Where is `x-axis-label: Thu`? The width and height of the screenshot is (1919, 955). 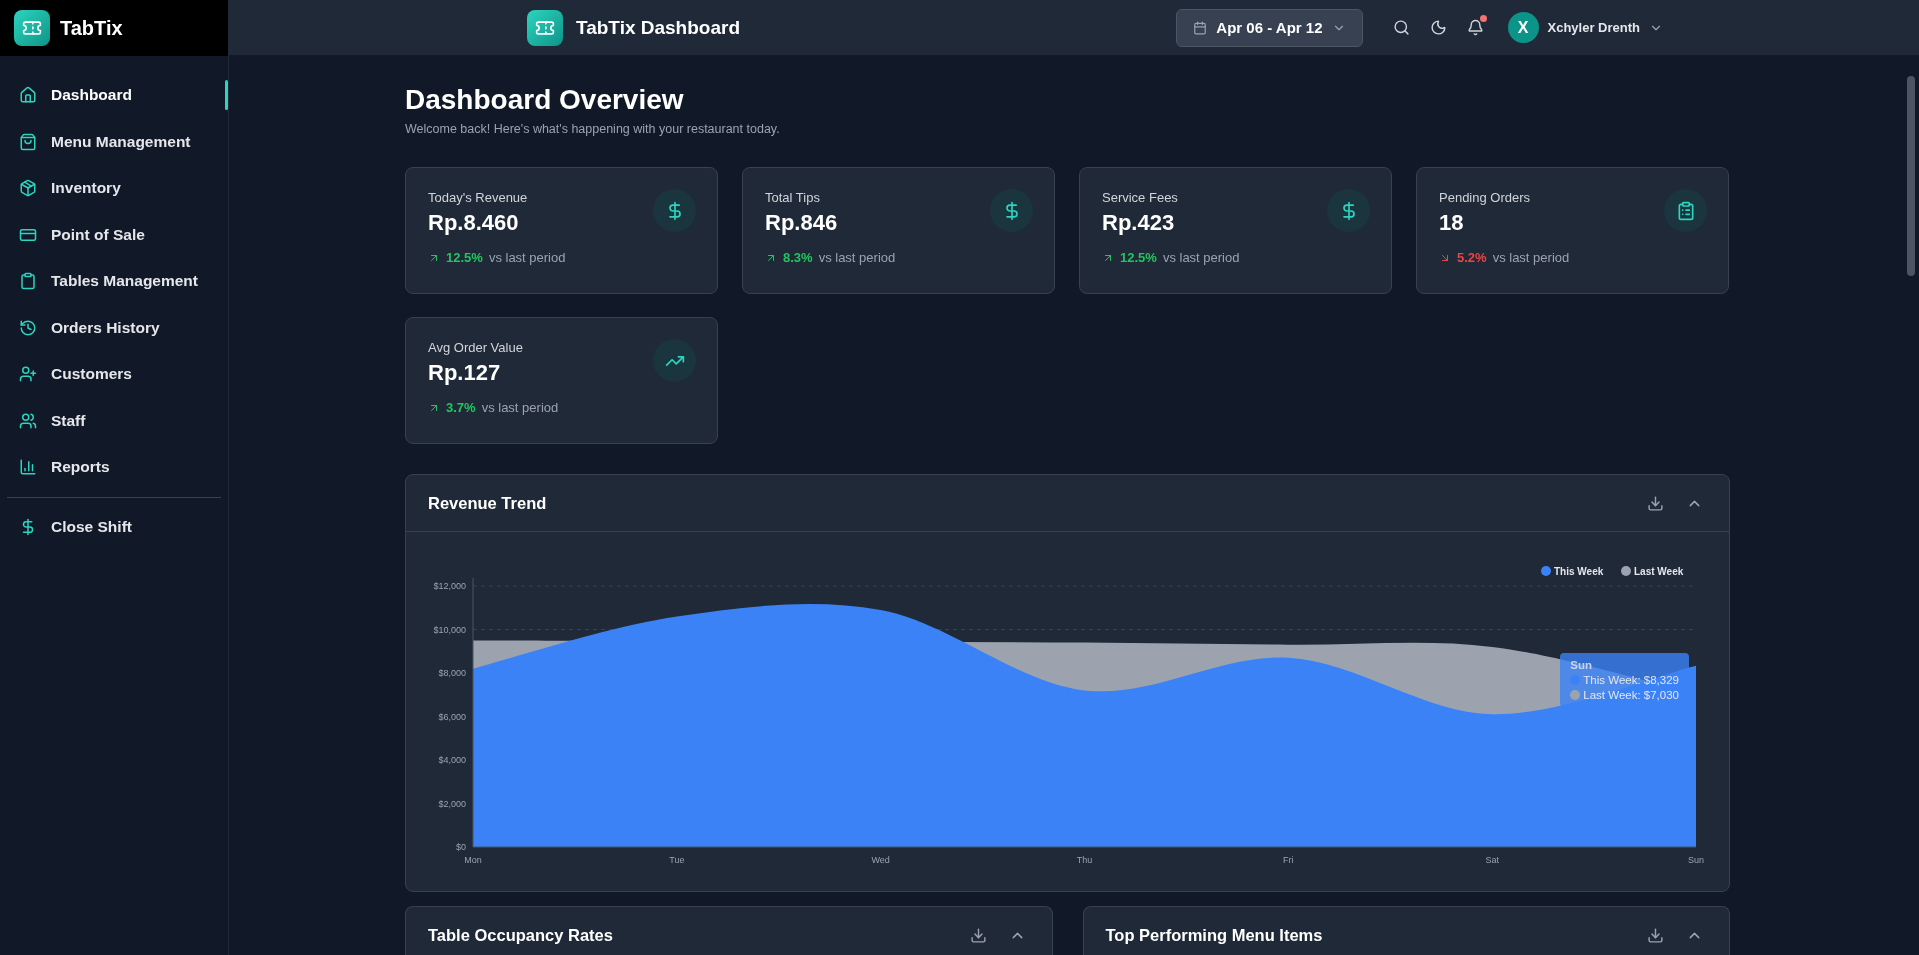
x-axis-label: Thu is located at coordinates (1084, 860).